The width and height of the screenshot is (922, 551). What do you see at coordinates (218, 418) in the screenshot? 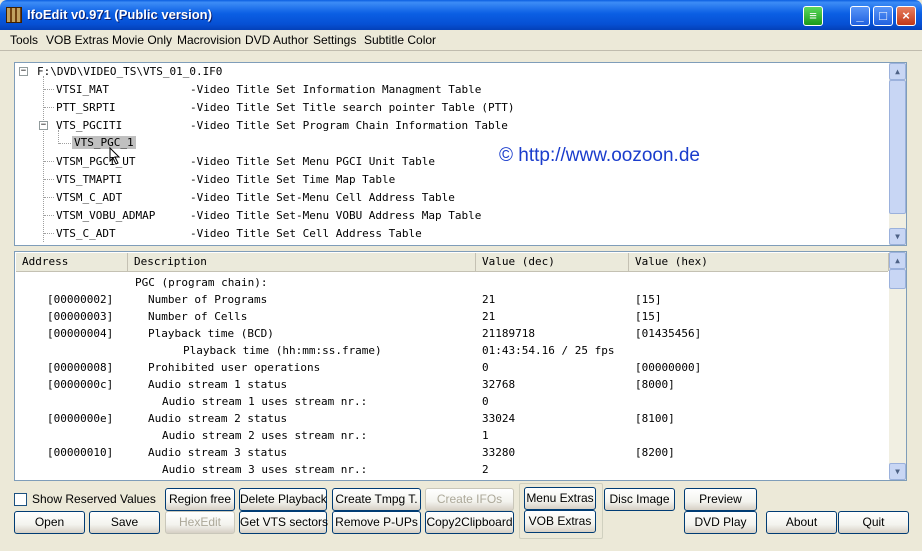
I see `cell-description: Audio stream 2 status` at bounding box center [218, 418].